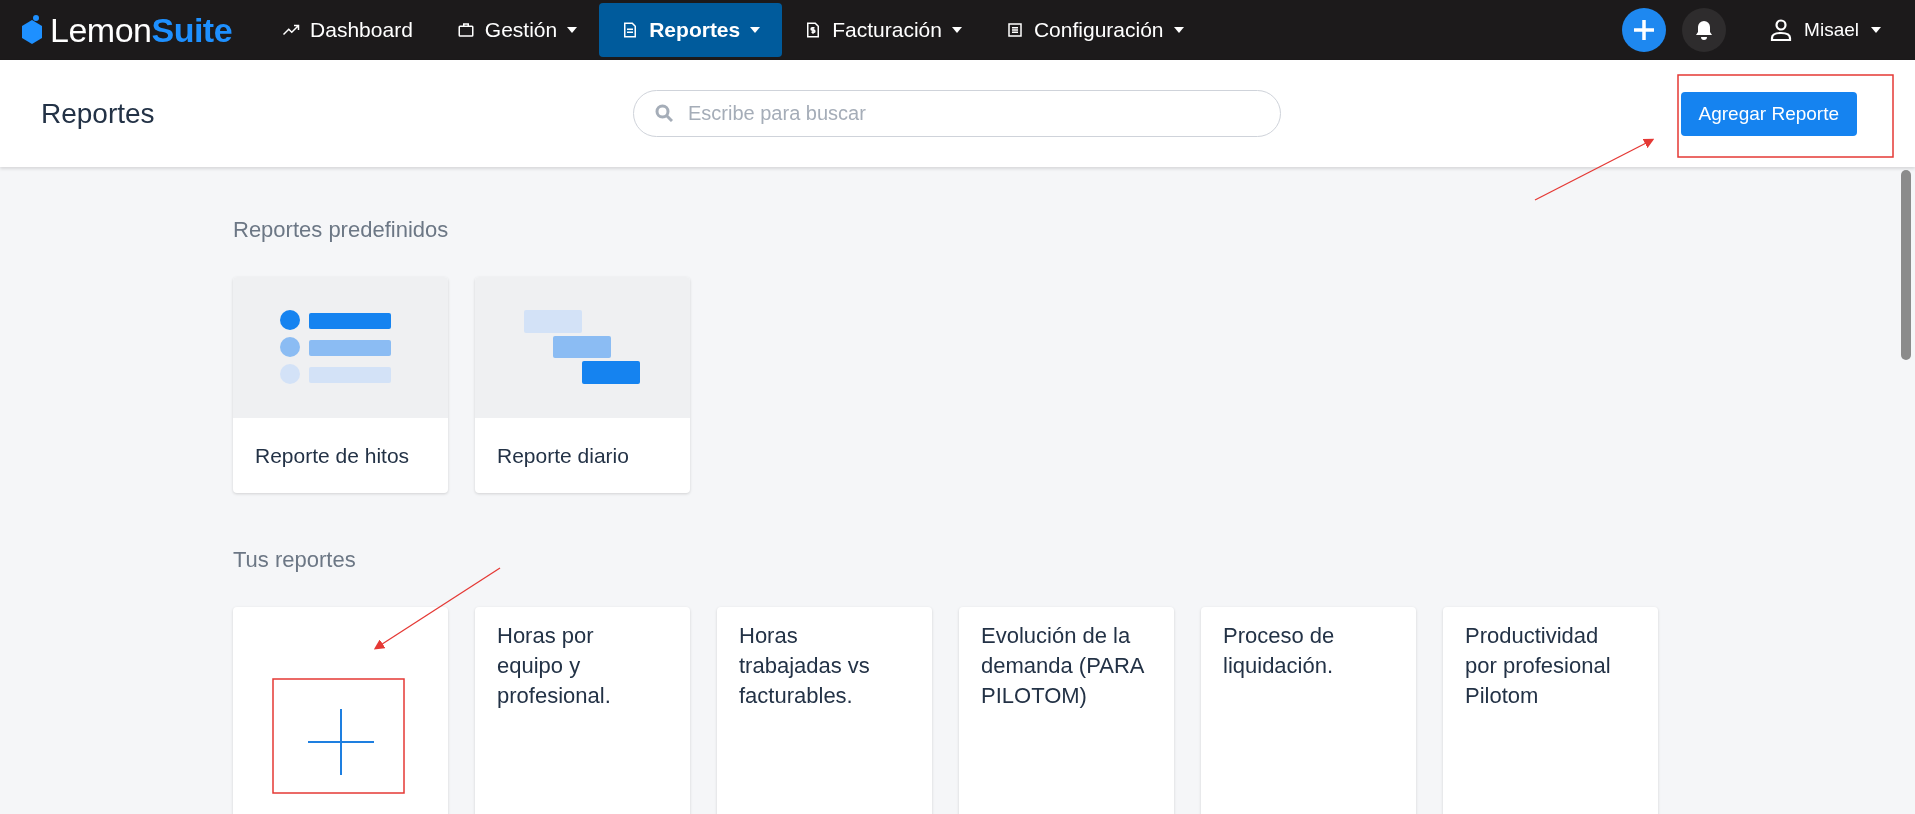  What do you see at coordinates (1550, 710) in the screenshot?
I see `report-card: Productividad por profesional Pilotom` at bounding box center [1550, 710].